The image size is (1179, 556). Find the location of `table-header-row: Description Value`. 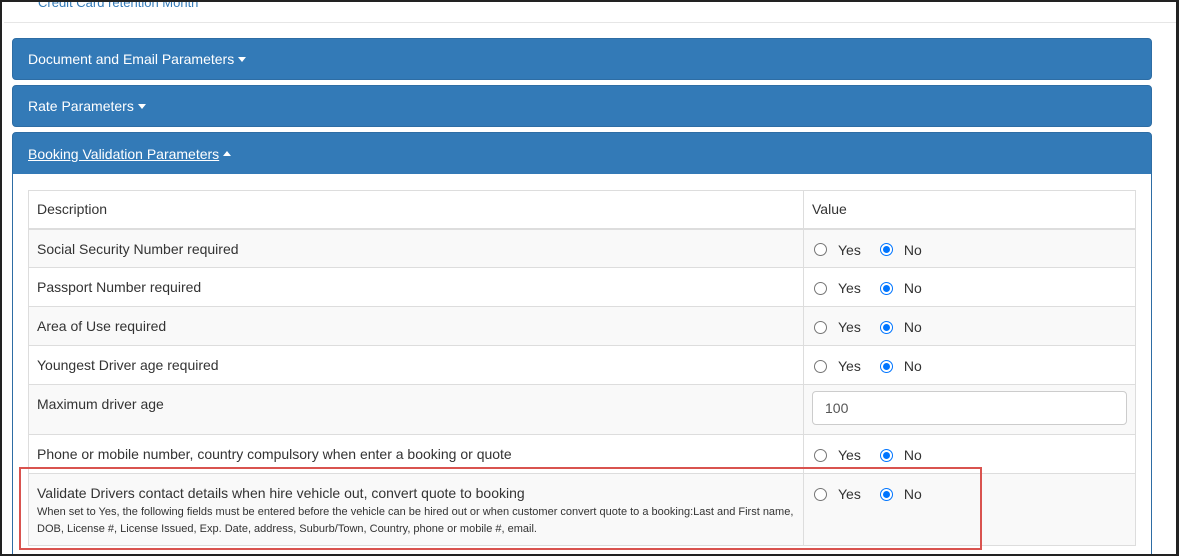

table-header-row: Description Value is located at coordinates (582, 210).